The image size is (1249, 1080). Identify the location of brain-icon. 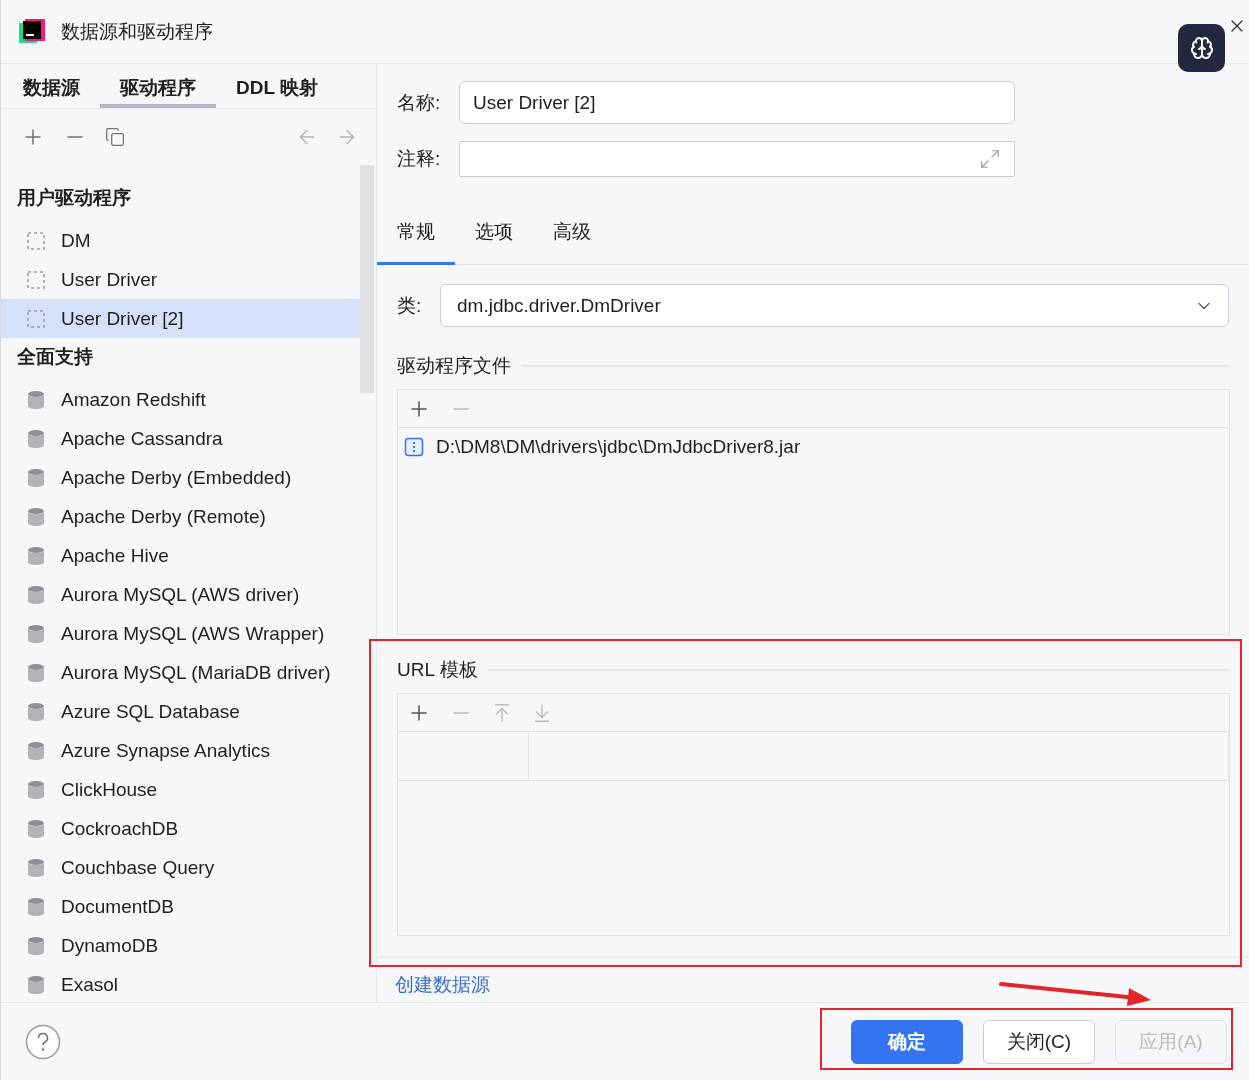
(1201, 48).